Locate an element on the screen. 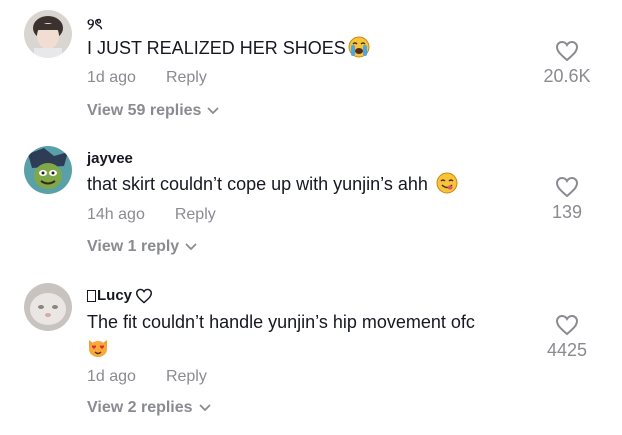 This screenshot has height=435, width=622. view-replies-button: View 59 replies is located at coordinates (153, 111).